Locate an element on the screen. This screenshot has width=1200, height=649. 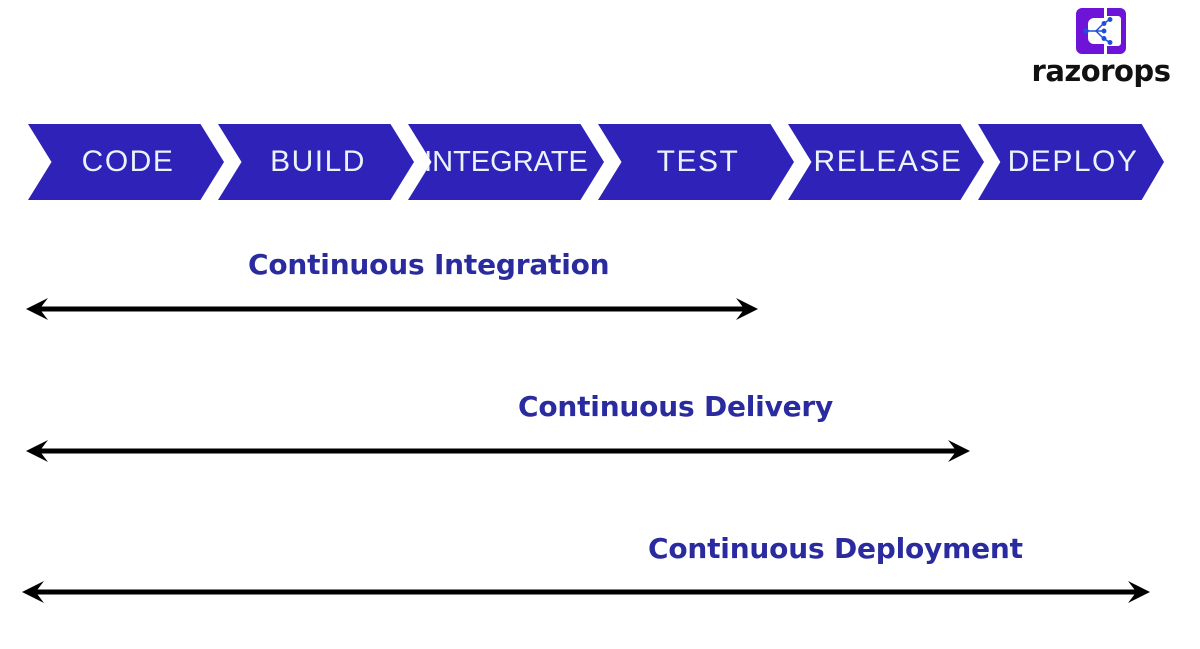
pipeline-stage-code: CODE is located at coordinates (126, 162).